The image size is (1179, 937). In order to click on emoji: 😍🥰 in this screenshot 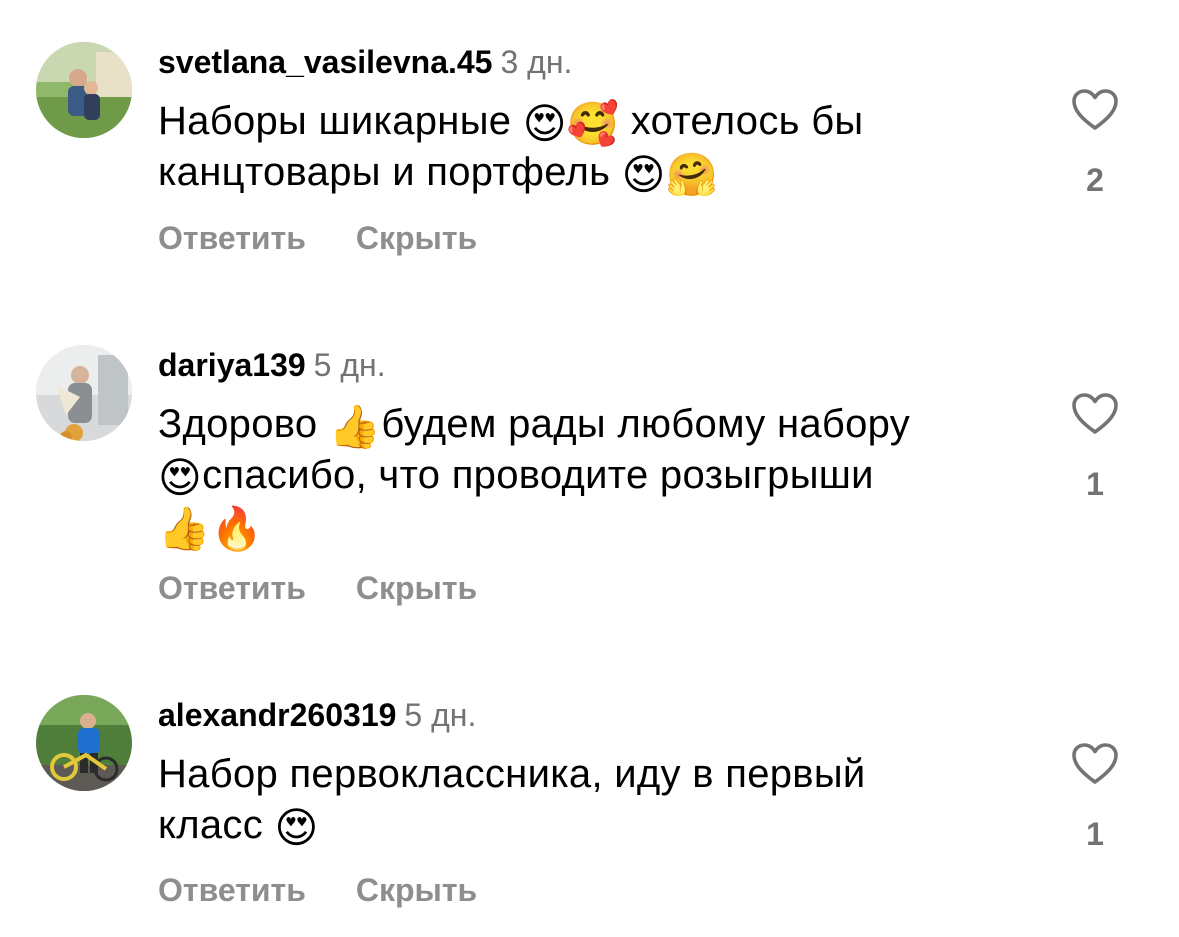, I will do `click(571, 123)`.